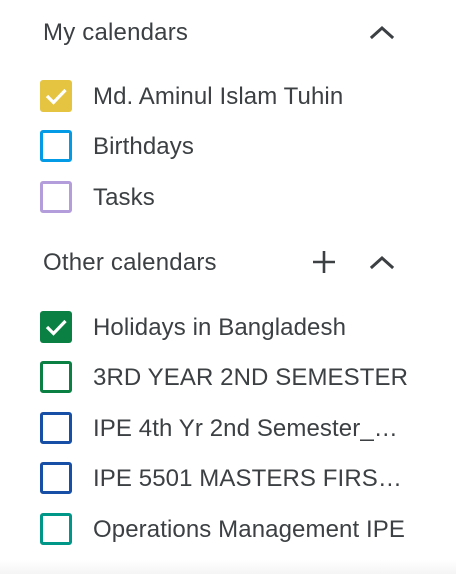 This screenshot has width=456, height=574. Describe the element at coordinates (251, 428) in the screenshot. I see `calendar-item-label: IPE 4th Yr 2nd Semester_Routine` at that location.